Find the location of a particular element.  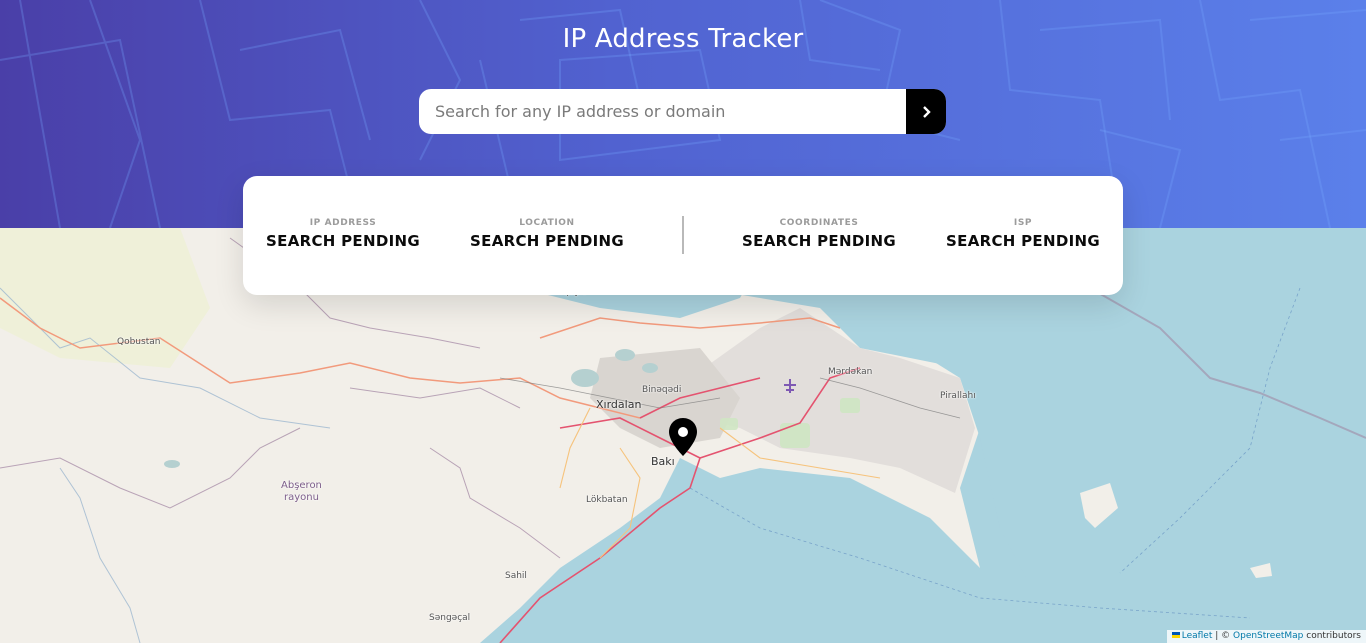

map-label-abseron-line2: rayonu is located at coordinates (301, 497).